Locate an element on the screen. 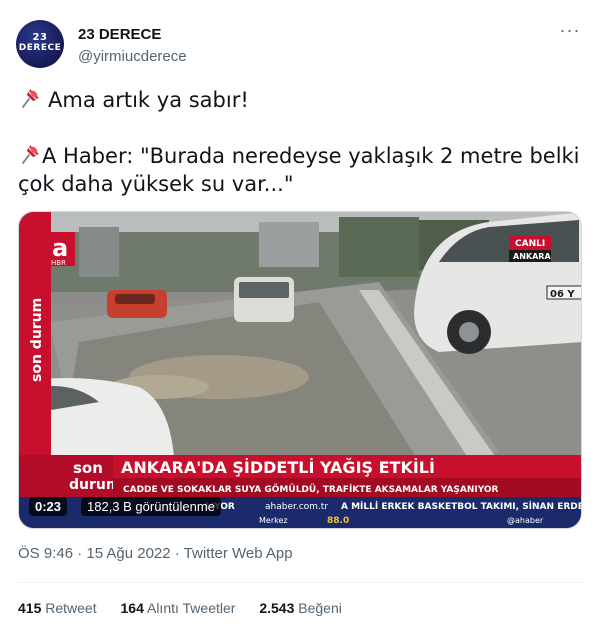 This screenshot has width=598, height=632. quotes-label: Alıntı Tweetler is located at coordinates (191, 608).